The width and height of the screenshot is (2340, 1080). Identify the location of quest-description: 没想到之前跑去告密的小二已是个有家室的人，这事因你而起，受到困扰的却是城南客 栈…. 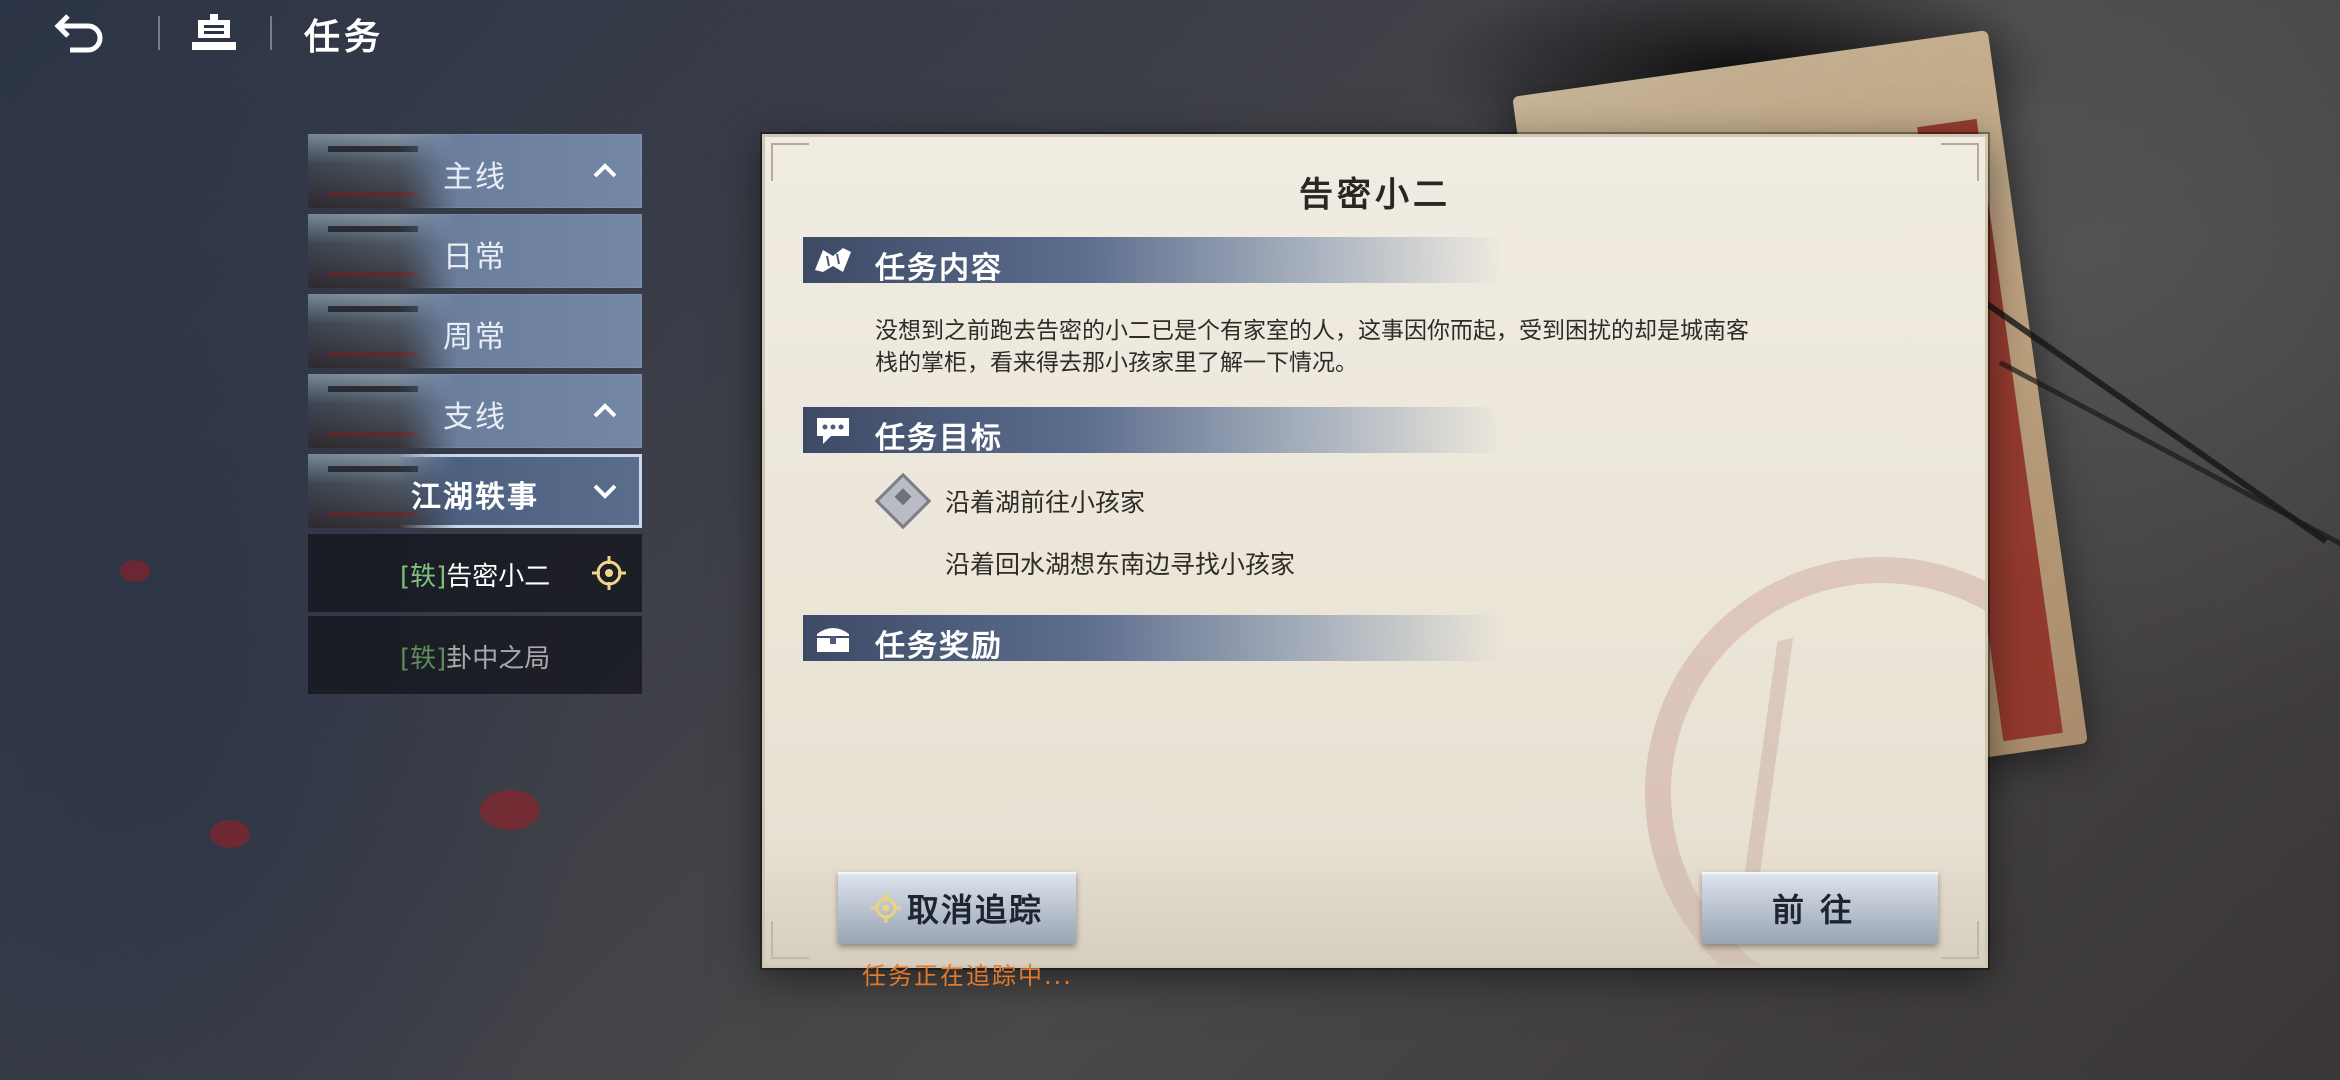
(1375, 347).